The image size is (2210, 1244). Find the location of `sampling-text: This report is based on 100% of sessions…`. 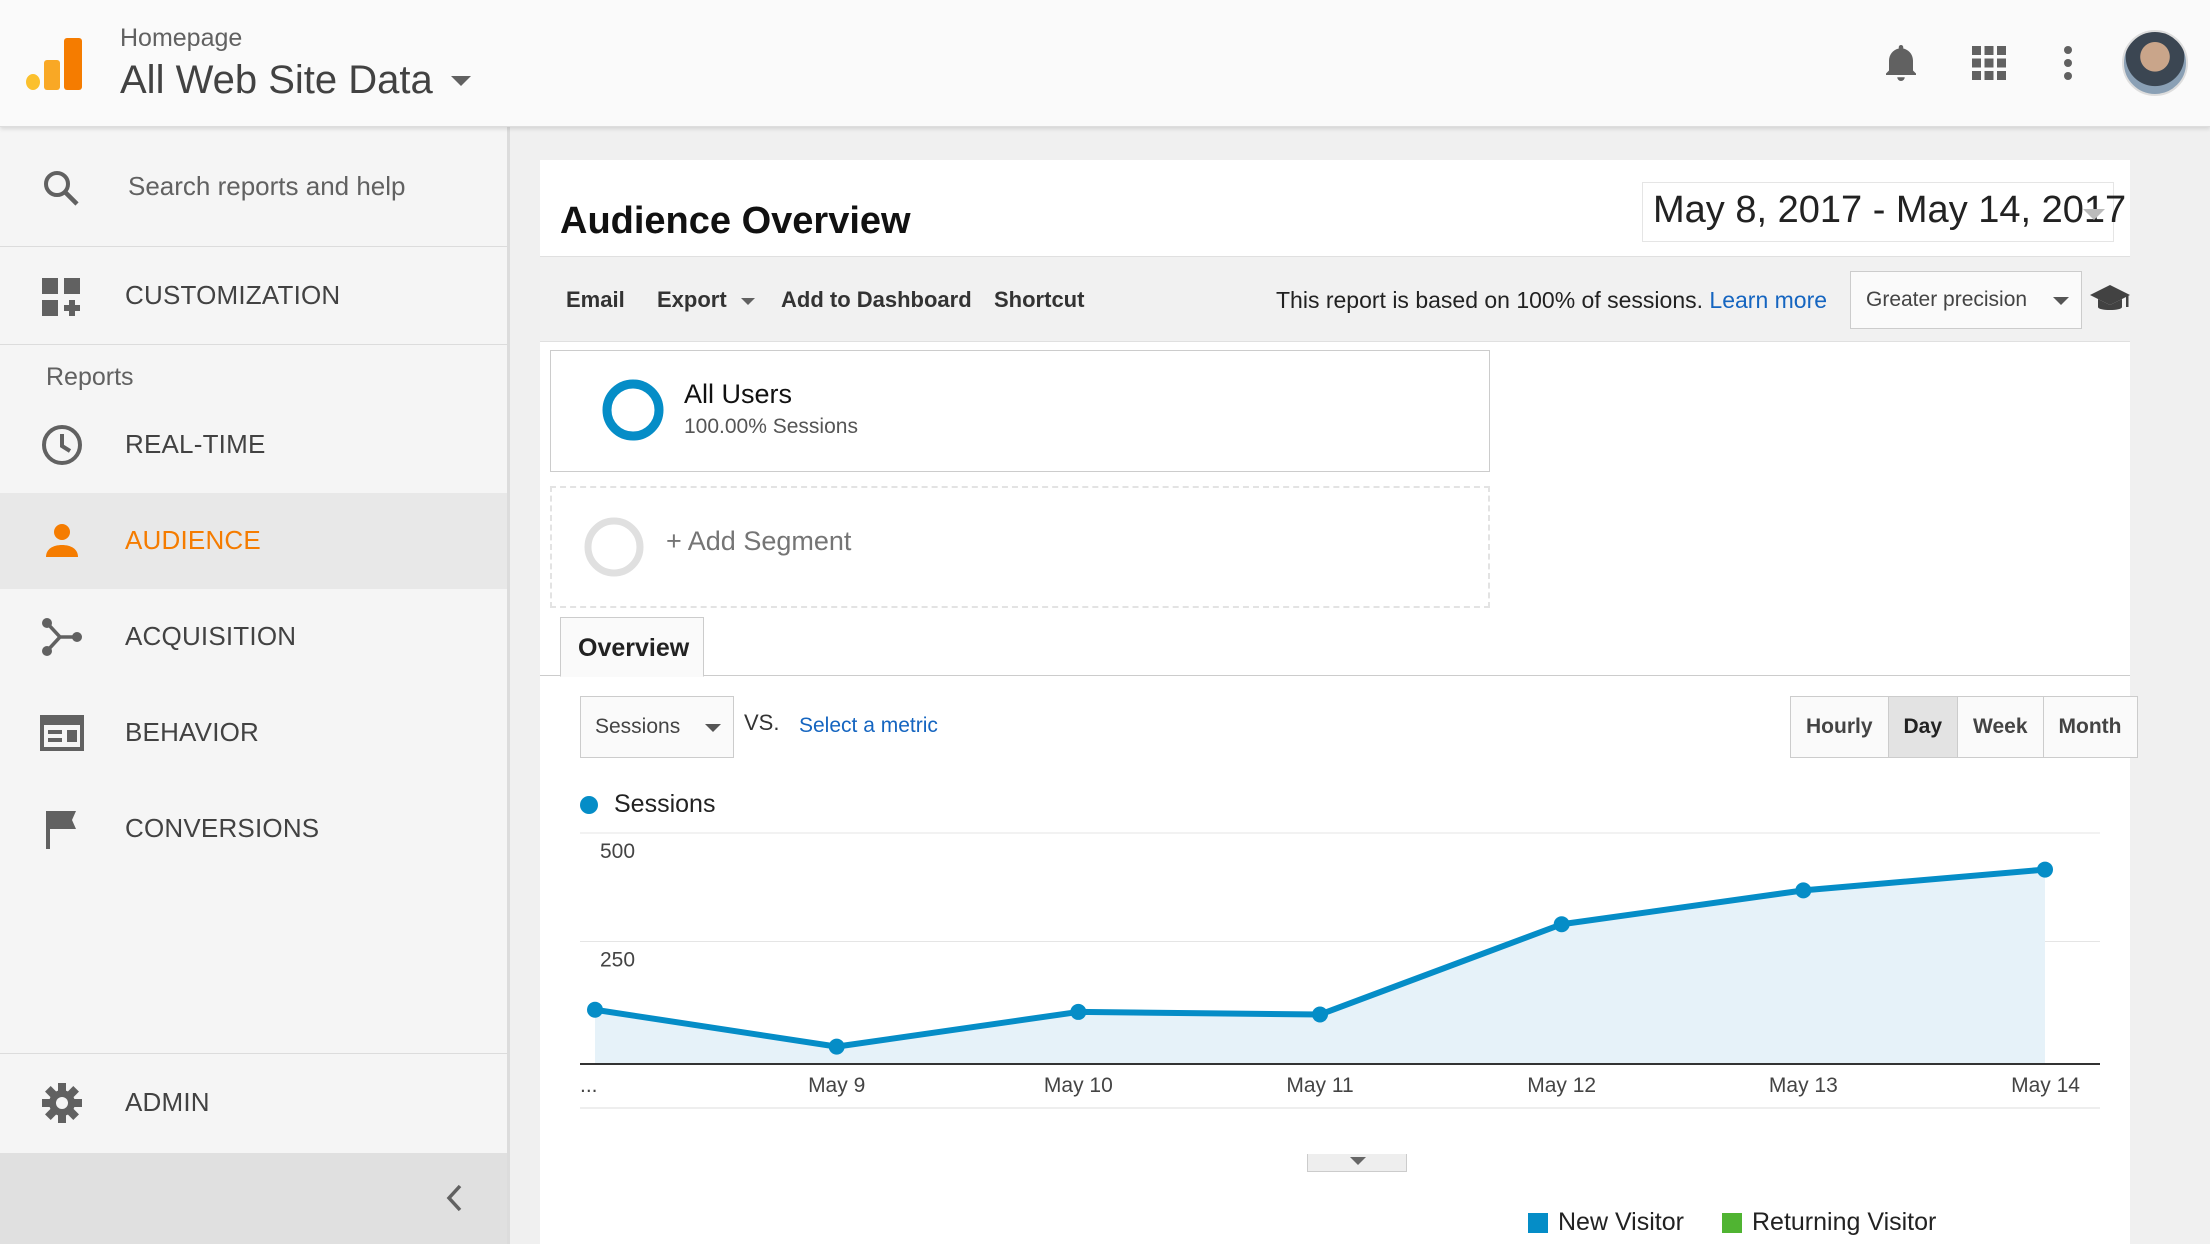

sampling-text: This report is based on 100% of sessions… is located at coordinates (1490, 300).